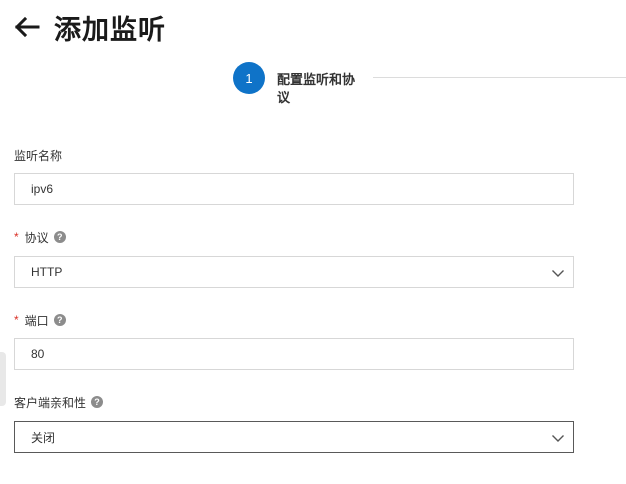 This screenshot has width=626, height=484. I want to click on port-value: 80, so click(38, 354).